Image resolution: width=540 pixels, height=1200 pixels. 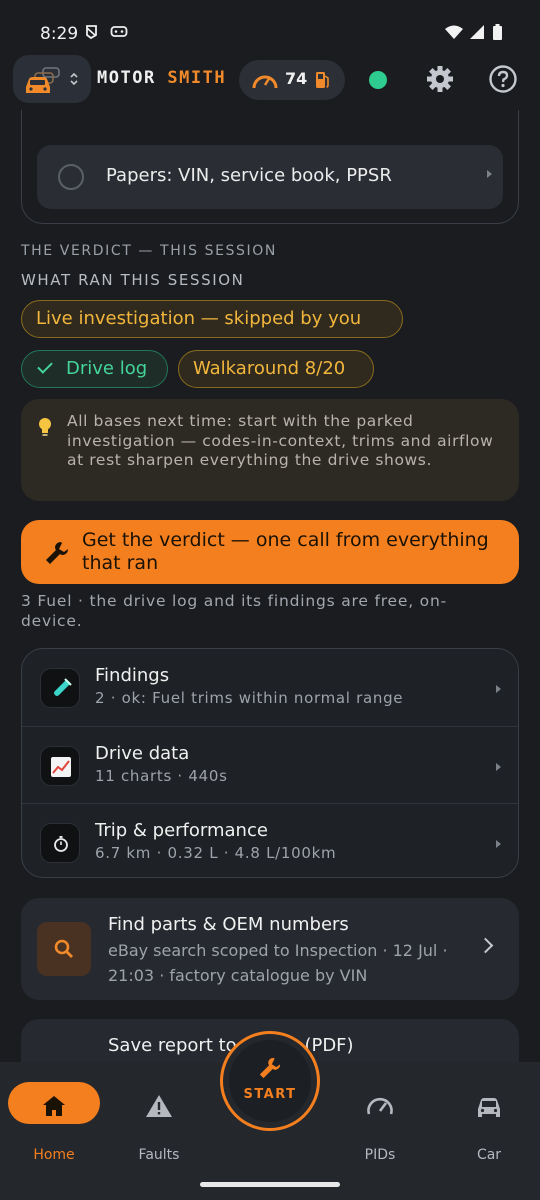 What do you see at coordinates (489, 1121) in the screenshot?
I see `nav-car: Car` at bounding box center [489, 1121].